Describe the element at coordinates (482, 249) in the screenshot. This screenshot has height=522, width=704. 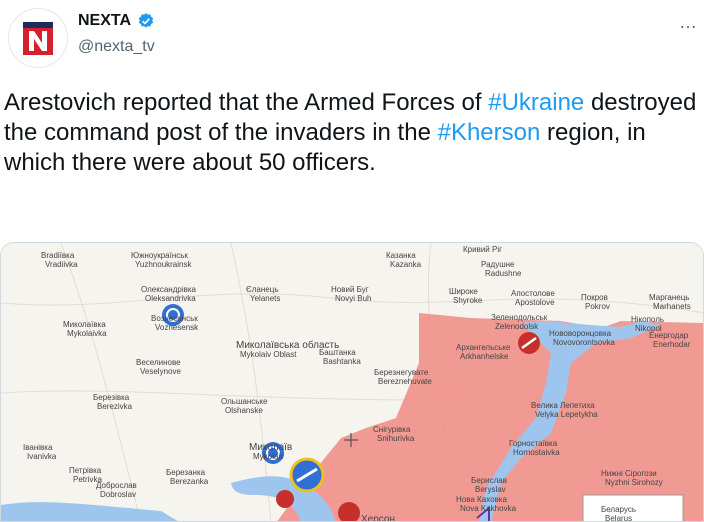
I see `map-label: Кривий Ріг` at that location.